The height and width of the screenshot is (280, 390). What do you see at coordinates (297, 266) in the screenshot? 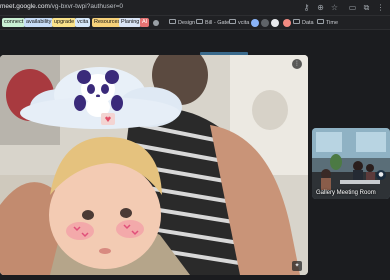
I see `visual-effects-icon: ✦` at bounding box center [297, 266].